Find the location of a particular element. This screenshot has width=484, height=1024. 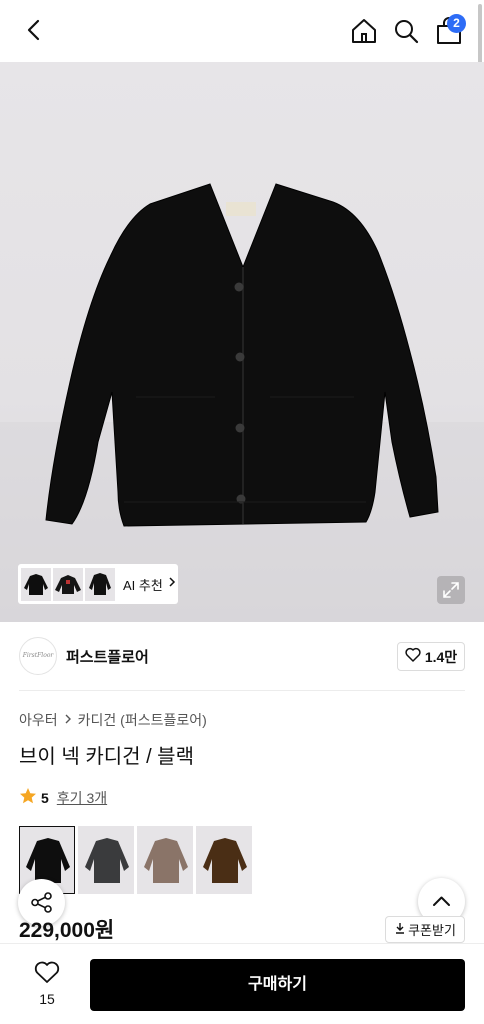

brand-name: 퍼스트플로어 is located at coordinates (107, 656).